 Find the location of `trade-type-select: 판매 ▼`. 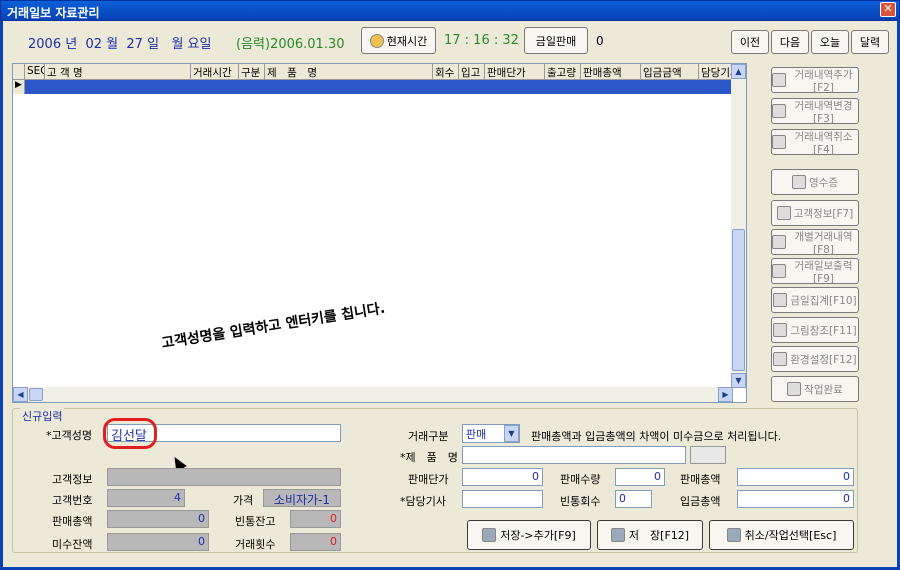

trade-type-select: 판매 ▼ is located at coordinates (491, 433).